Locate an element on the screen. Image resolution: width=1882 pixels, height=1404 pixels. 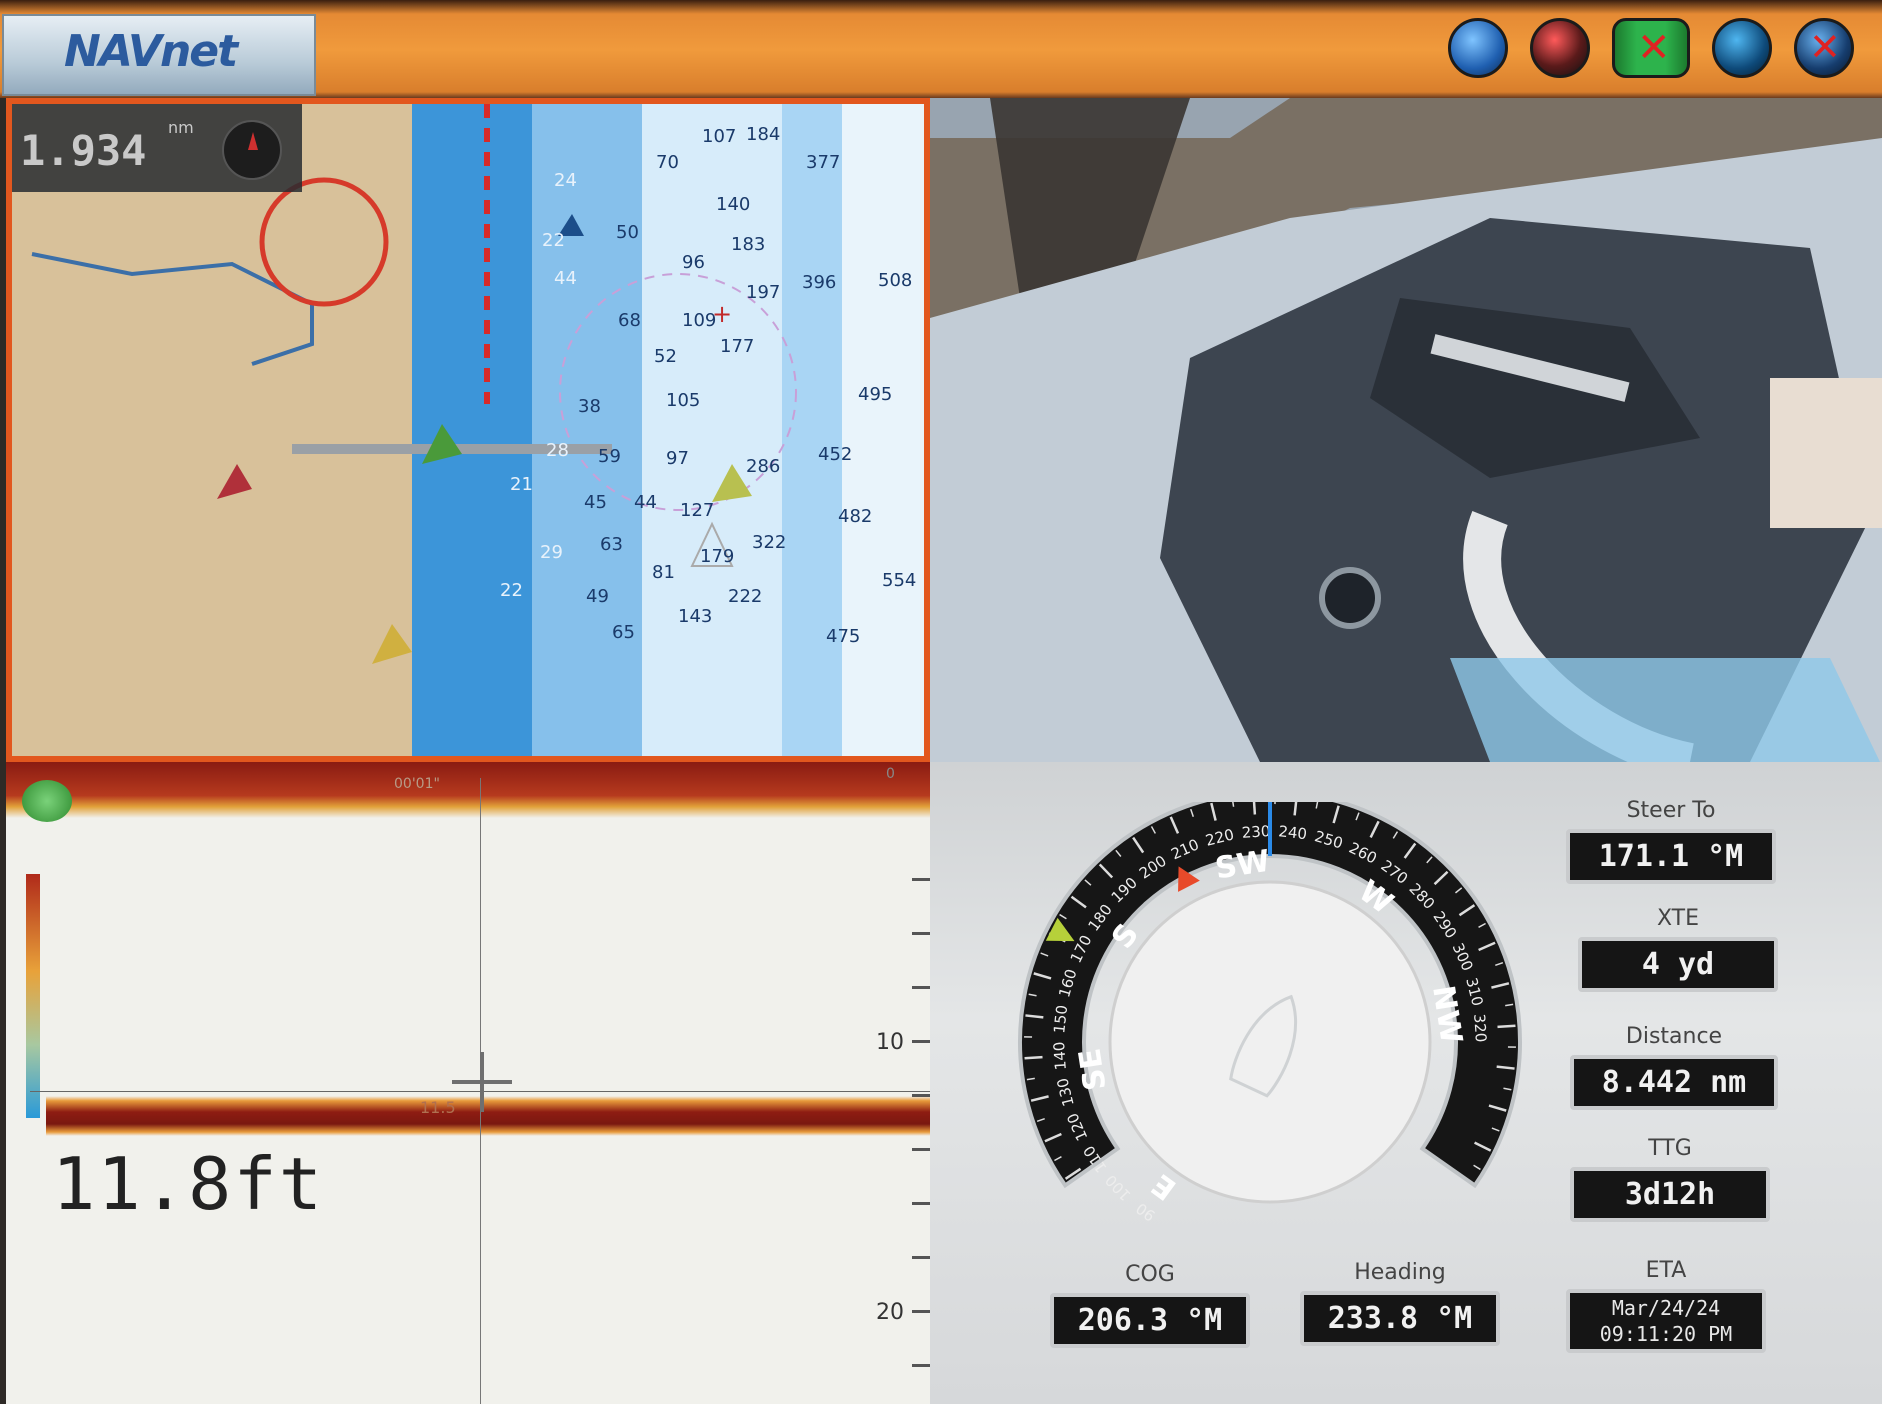
compass-cardinal-label: NW is located at coordinates (1446, 1014).